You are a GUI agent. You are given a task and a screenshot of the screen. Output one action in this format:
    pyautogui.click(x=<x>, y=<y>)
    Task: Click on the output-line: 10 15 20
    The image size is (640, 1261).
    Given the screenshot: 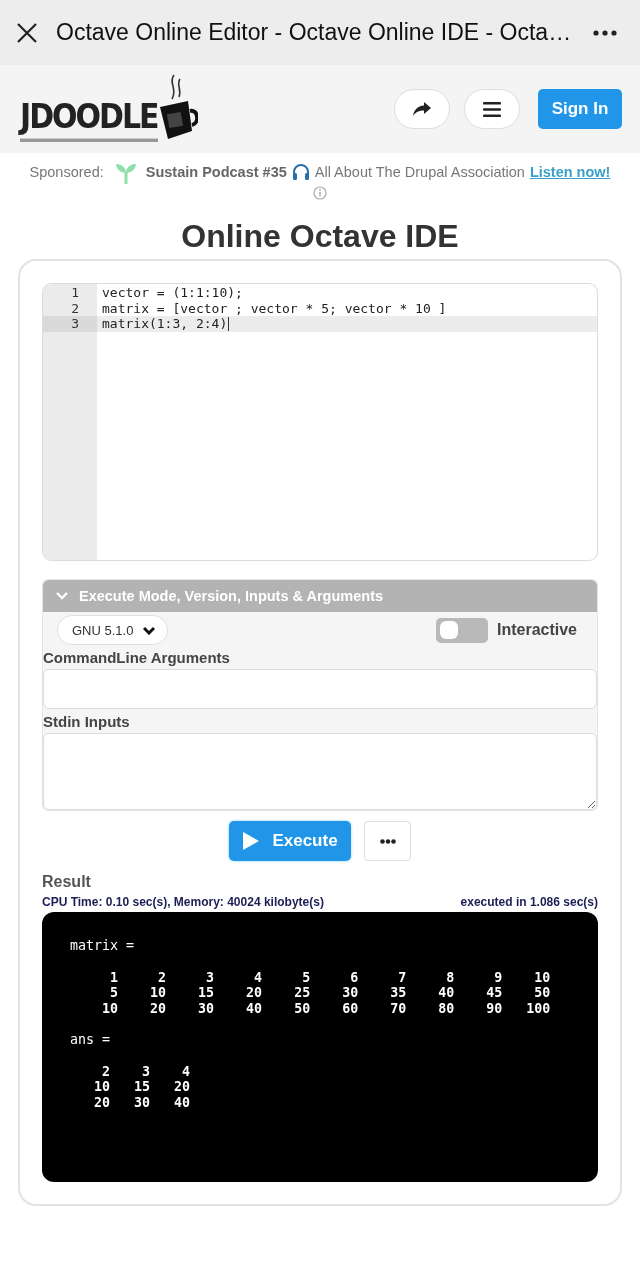 What is the action you would take?
    pyautogui.click(x=142, y=1087)
    